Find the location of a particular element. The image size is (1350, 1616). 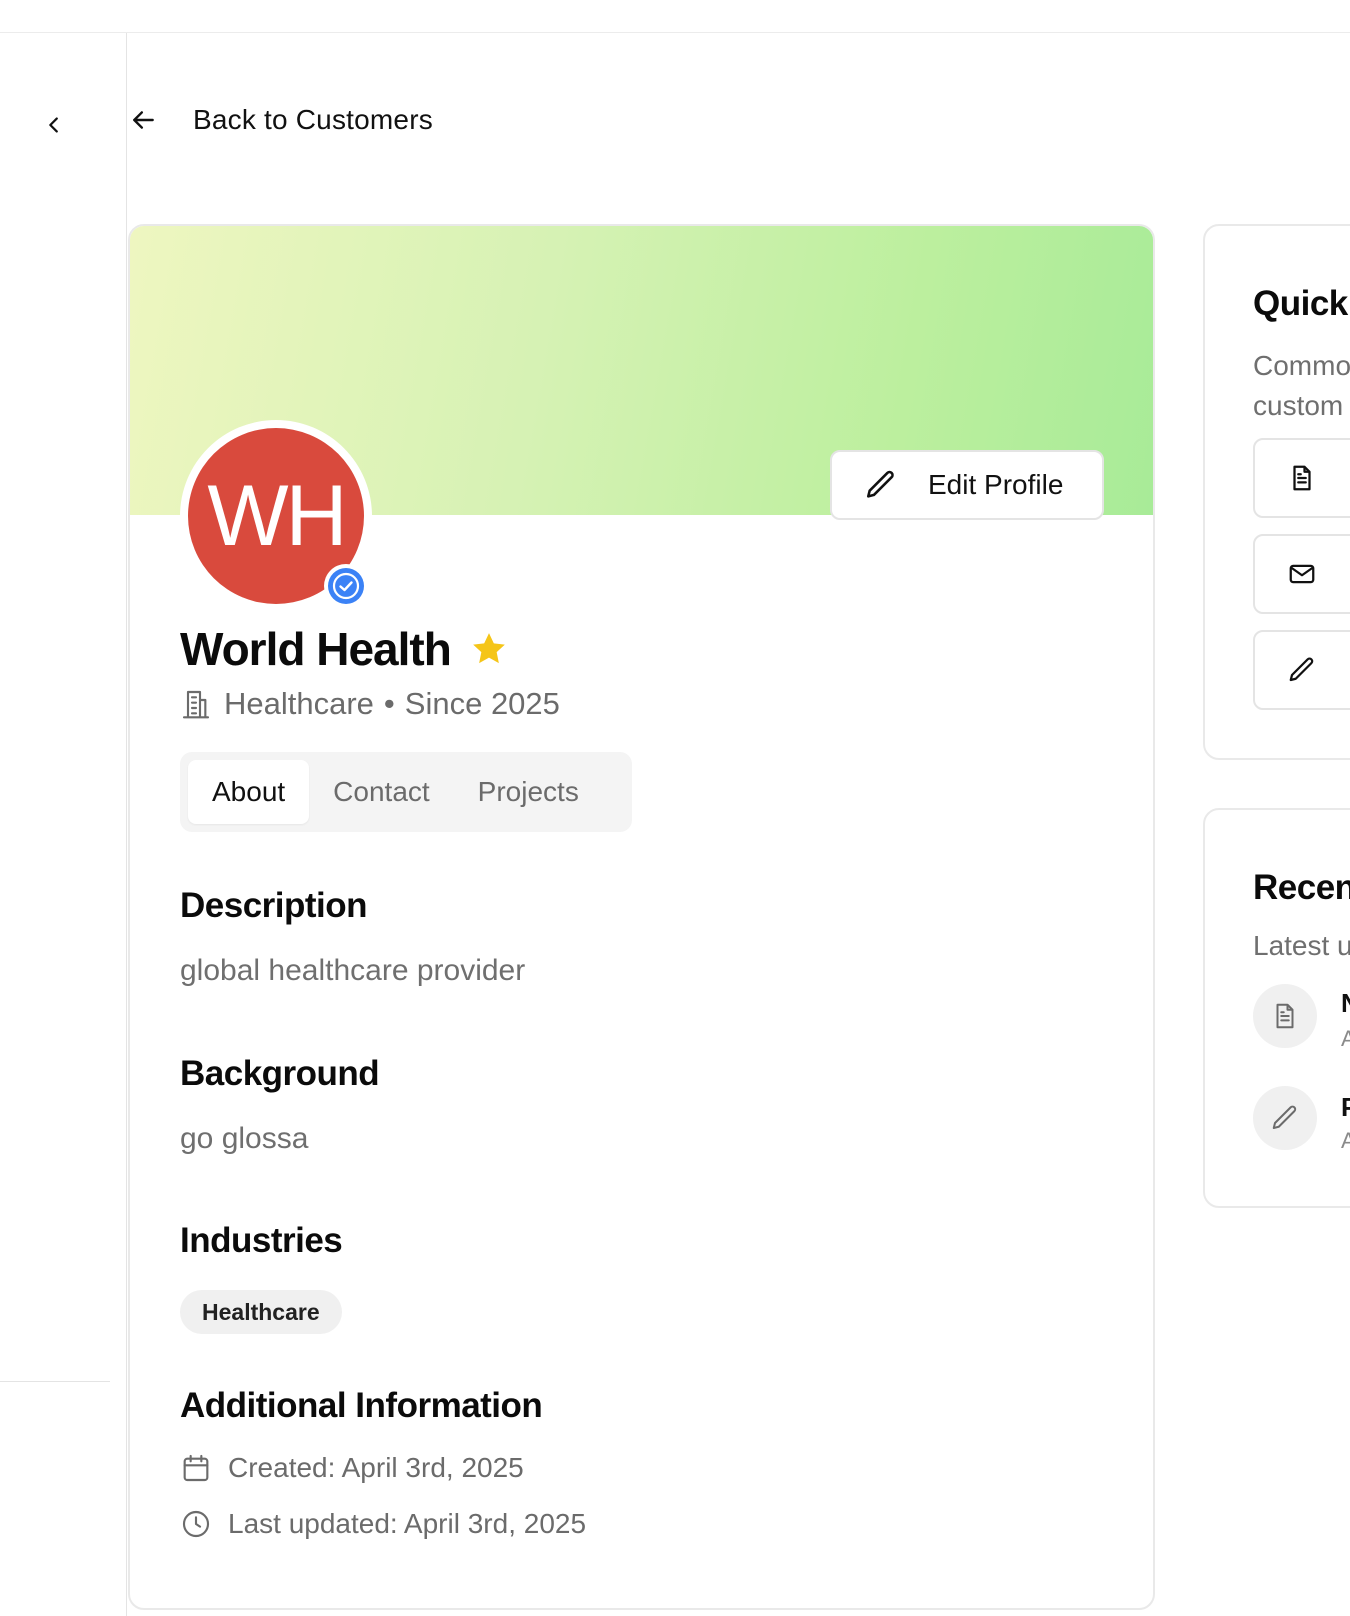

activity-document-icon is located at coordinates (1285, 1016).